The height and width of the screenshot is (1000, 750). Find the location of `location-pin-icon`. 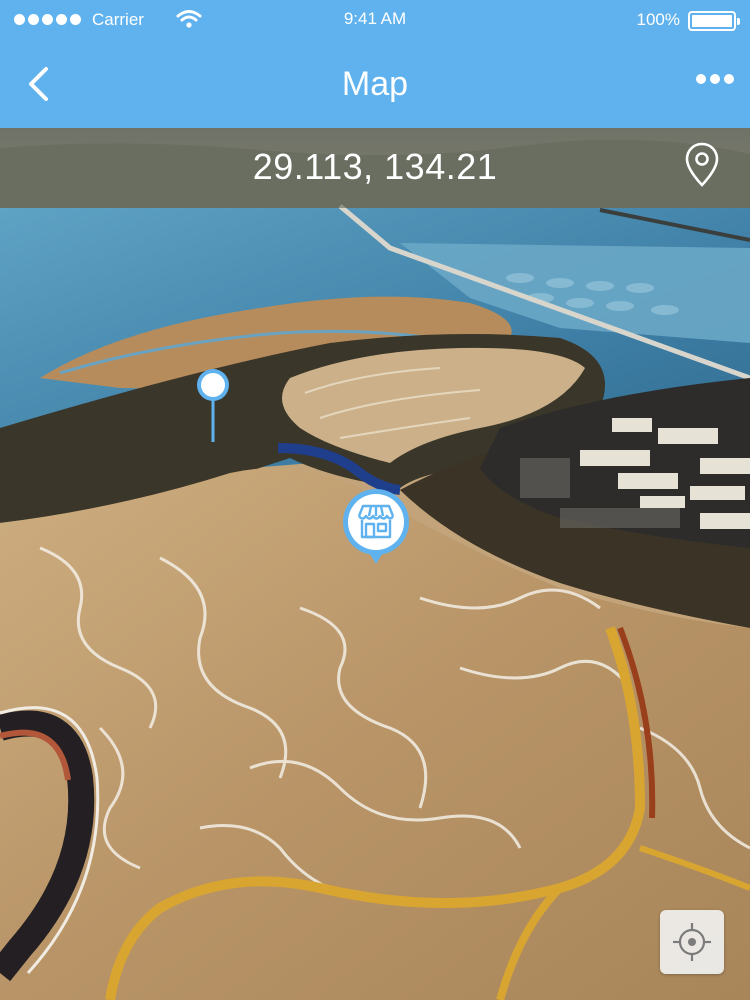

location-pin-icon is located at coordinates (702, 167).